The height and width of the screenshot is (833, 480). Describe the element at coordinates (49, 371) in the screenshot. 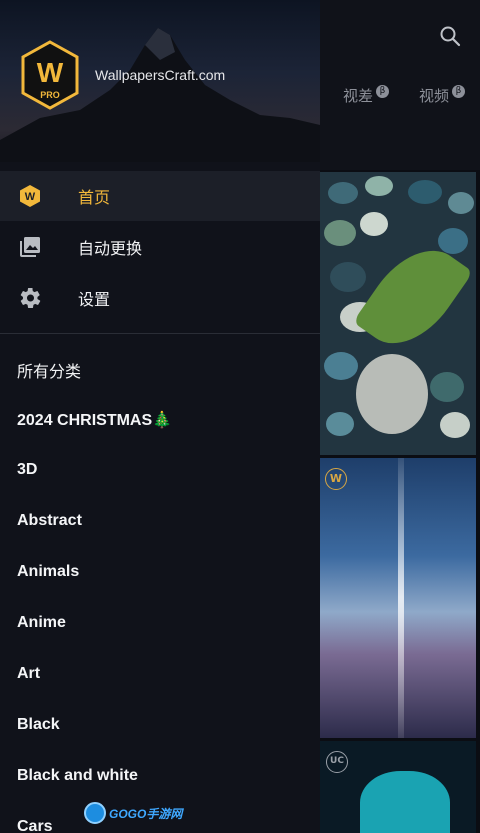

I see `categories-title: 所有分类` at that location.